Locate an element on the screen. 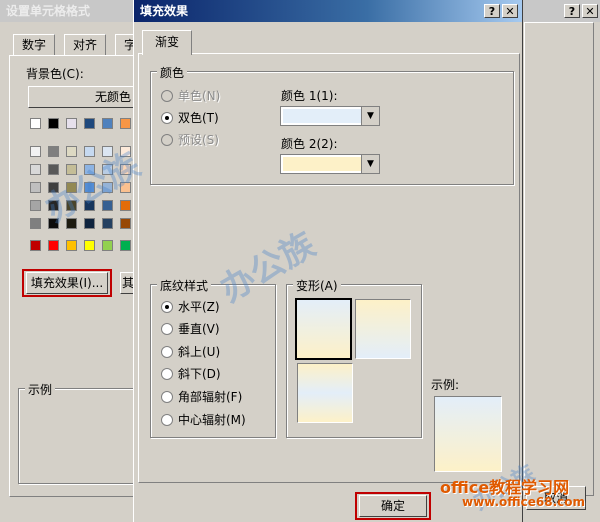  bg-help-icon: ? is located at coordinates (572, 11).